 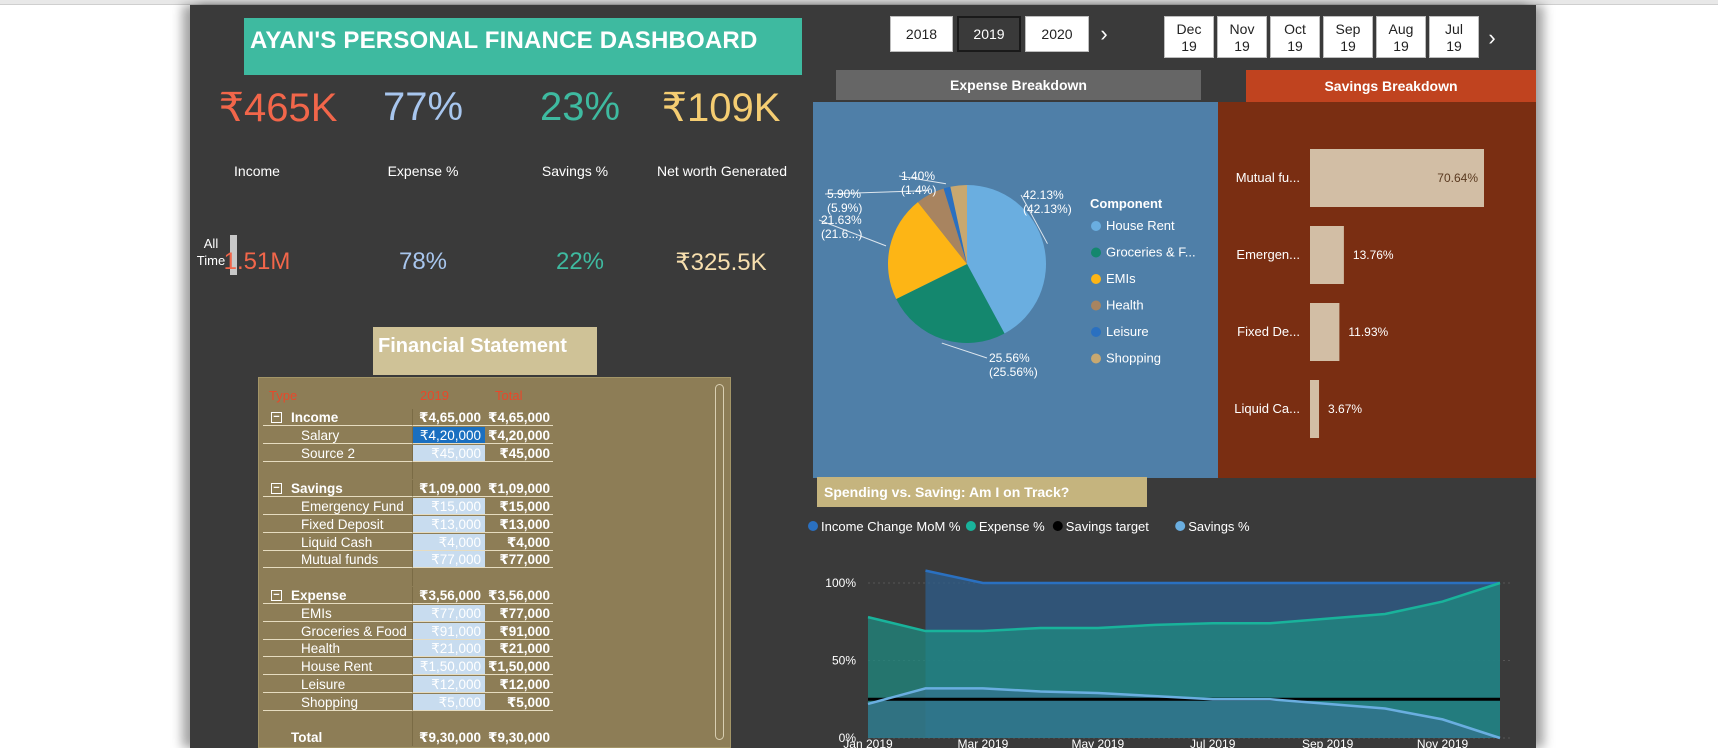 I want to click on dashboard-title: AYAN'S PERSONAL FINANCE DASHBOARD, so click(x=523, y=46).